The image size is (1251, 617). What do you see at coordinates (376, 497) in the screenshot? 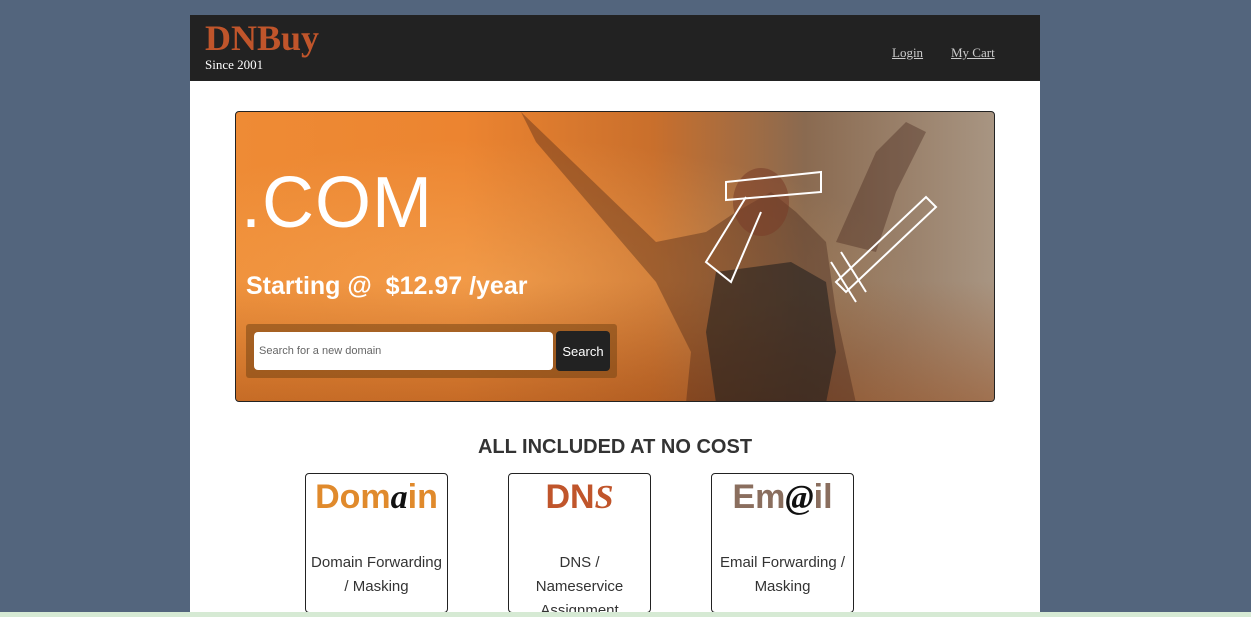
I see `domain-logo-icon: Domain` at bounding box center [376, 497].